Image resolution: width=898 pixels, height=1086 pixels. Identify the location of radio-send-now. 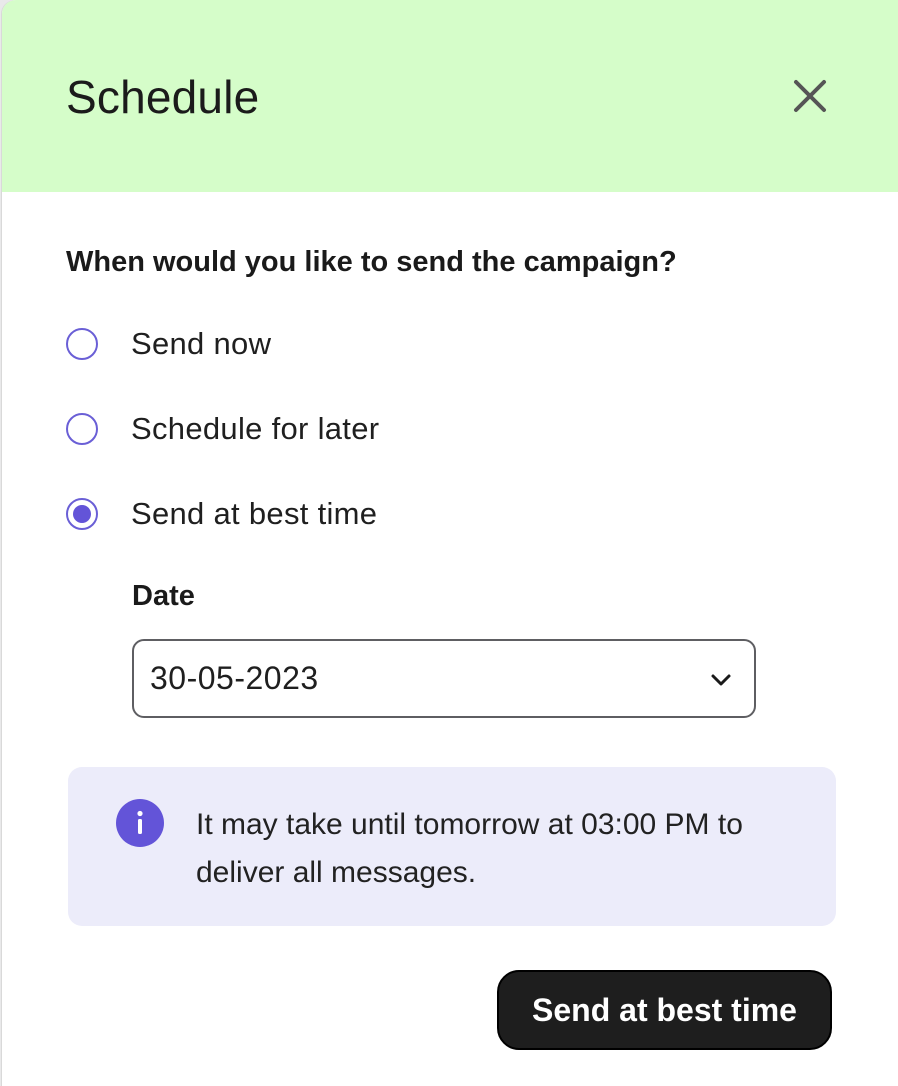
(82, 344).